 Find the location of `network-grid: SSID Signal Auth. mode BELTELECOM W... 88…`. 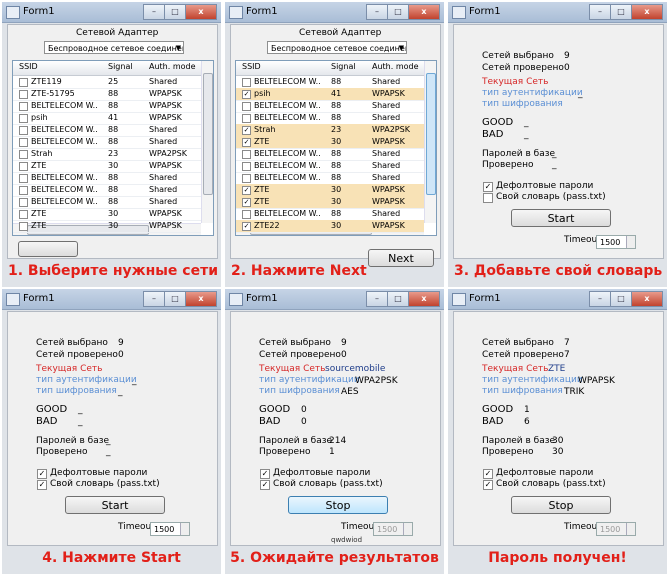

network-grid: SSID Signal Auth. mode BELTELECOM W... 88… is located at coordinates (336, 148).